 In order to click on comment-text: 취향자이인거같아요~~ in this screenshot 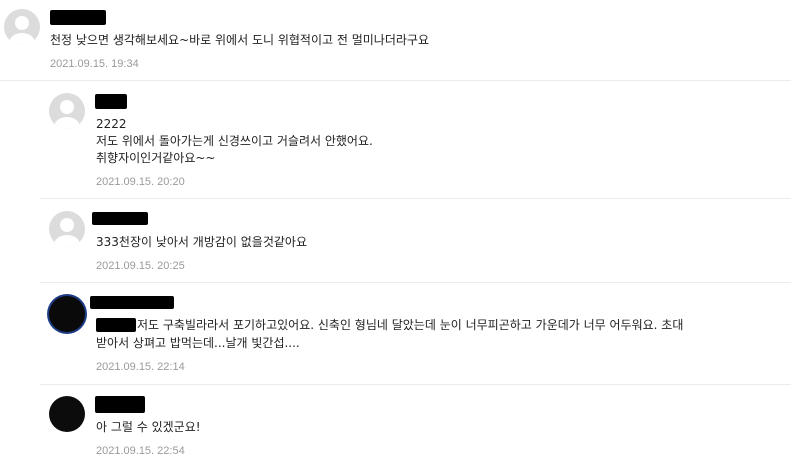, I will do `click(156, 158)`.